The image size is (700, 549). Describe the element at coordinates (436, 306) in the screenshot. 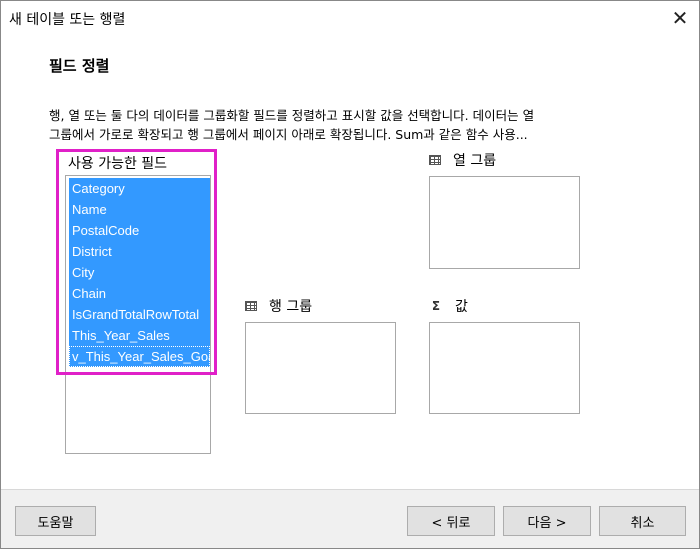

I see `sigma-icon: Σ` at that location.